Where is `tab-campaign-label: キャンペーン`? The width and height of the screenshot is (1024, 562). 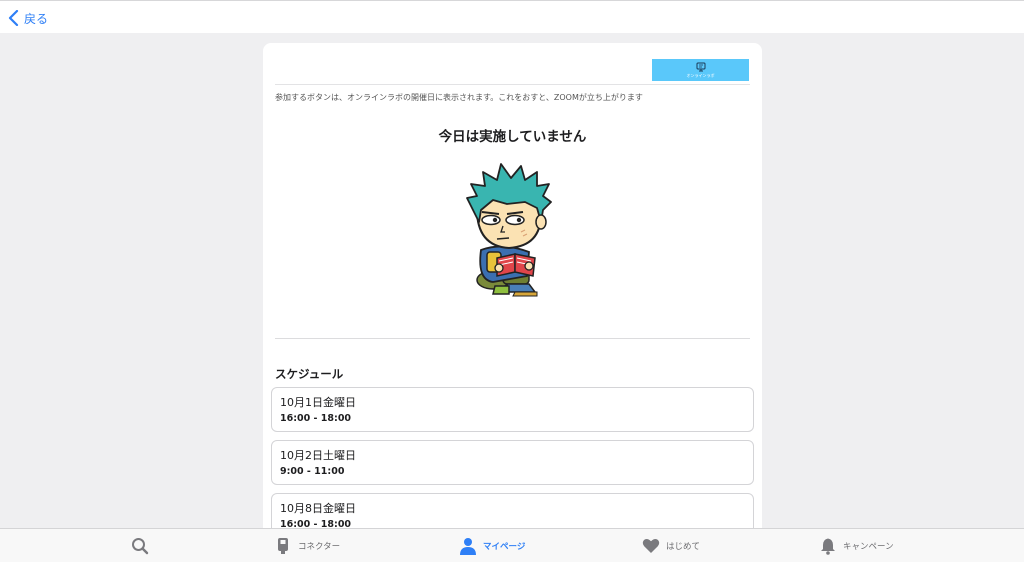
tab-campaign-label: キャンペーン is located at coordinates (868, 547).